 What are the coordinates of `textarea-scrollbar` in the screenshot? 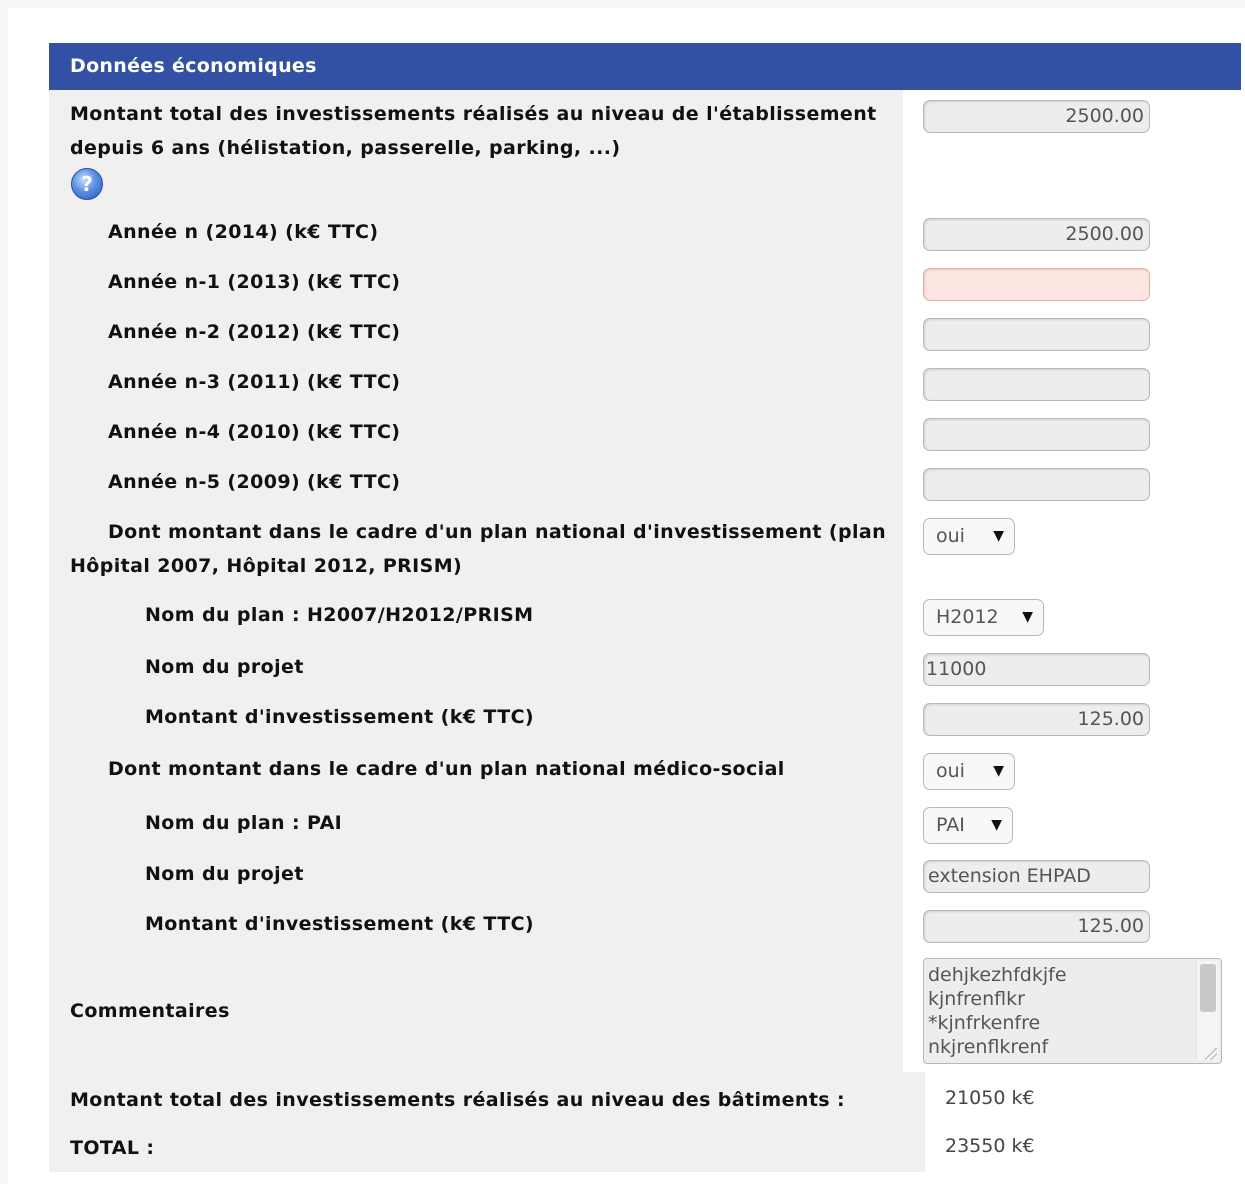 It's located at (1207, 1011).